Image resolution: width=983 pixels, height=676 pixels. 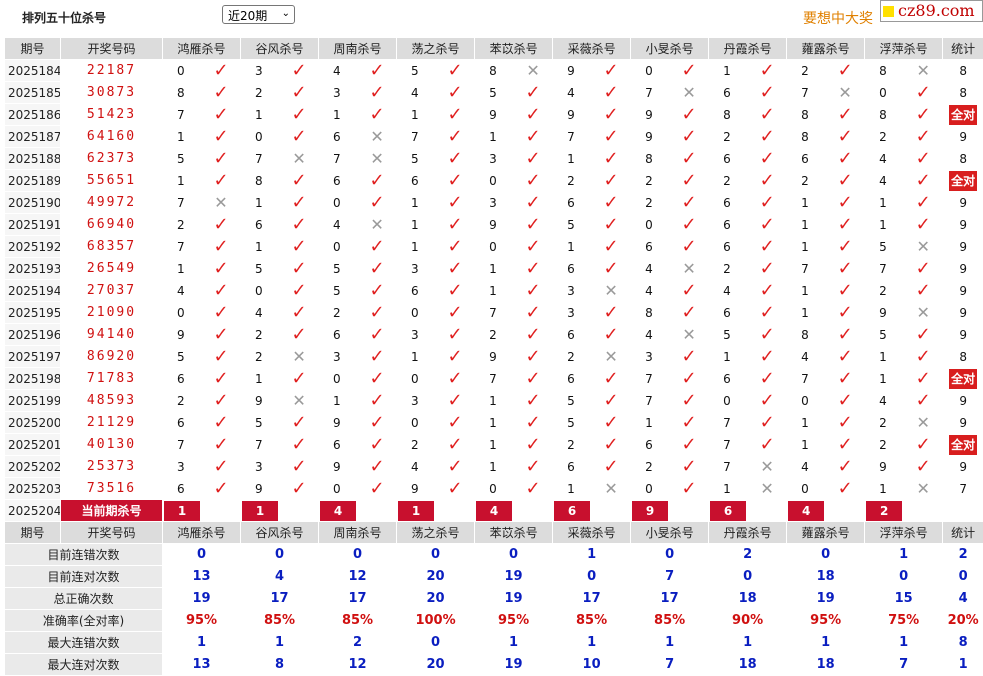 I want to click on kill-number-cell: 6, so click(x=650, y=445).